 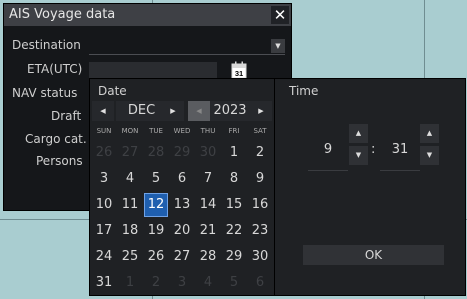 What do you see at coordinates (234, 231) in the screenshot?
I see `calendar-day: 22` at bounding box center [234, 231].